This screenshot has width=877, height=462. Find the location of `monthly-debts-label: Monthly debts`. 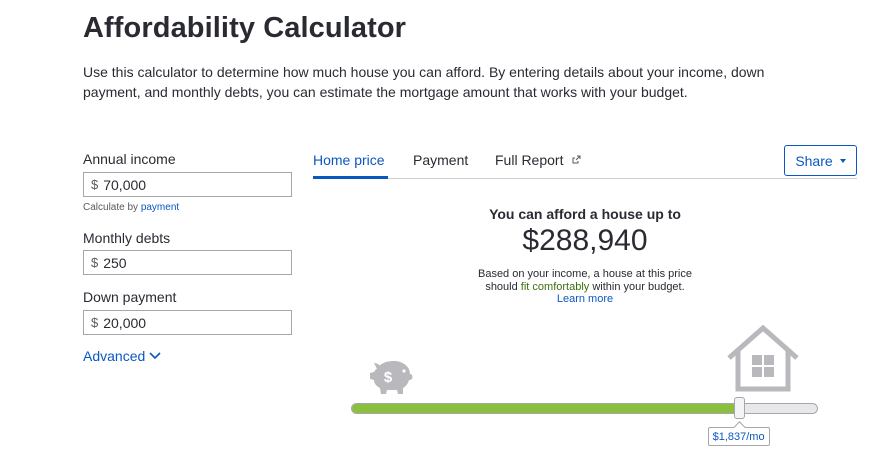

monthly-debts-label: Monthly debts is located at coordinates (127, 238).